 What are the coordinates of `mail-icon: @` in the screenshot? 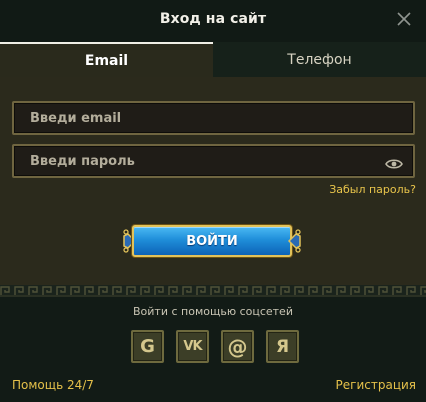 It's located at (237, 346).